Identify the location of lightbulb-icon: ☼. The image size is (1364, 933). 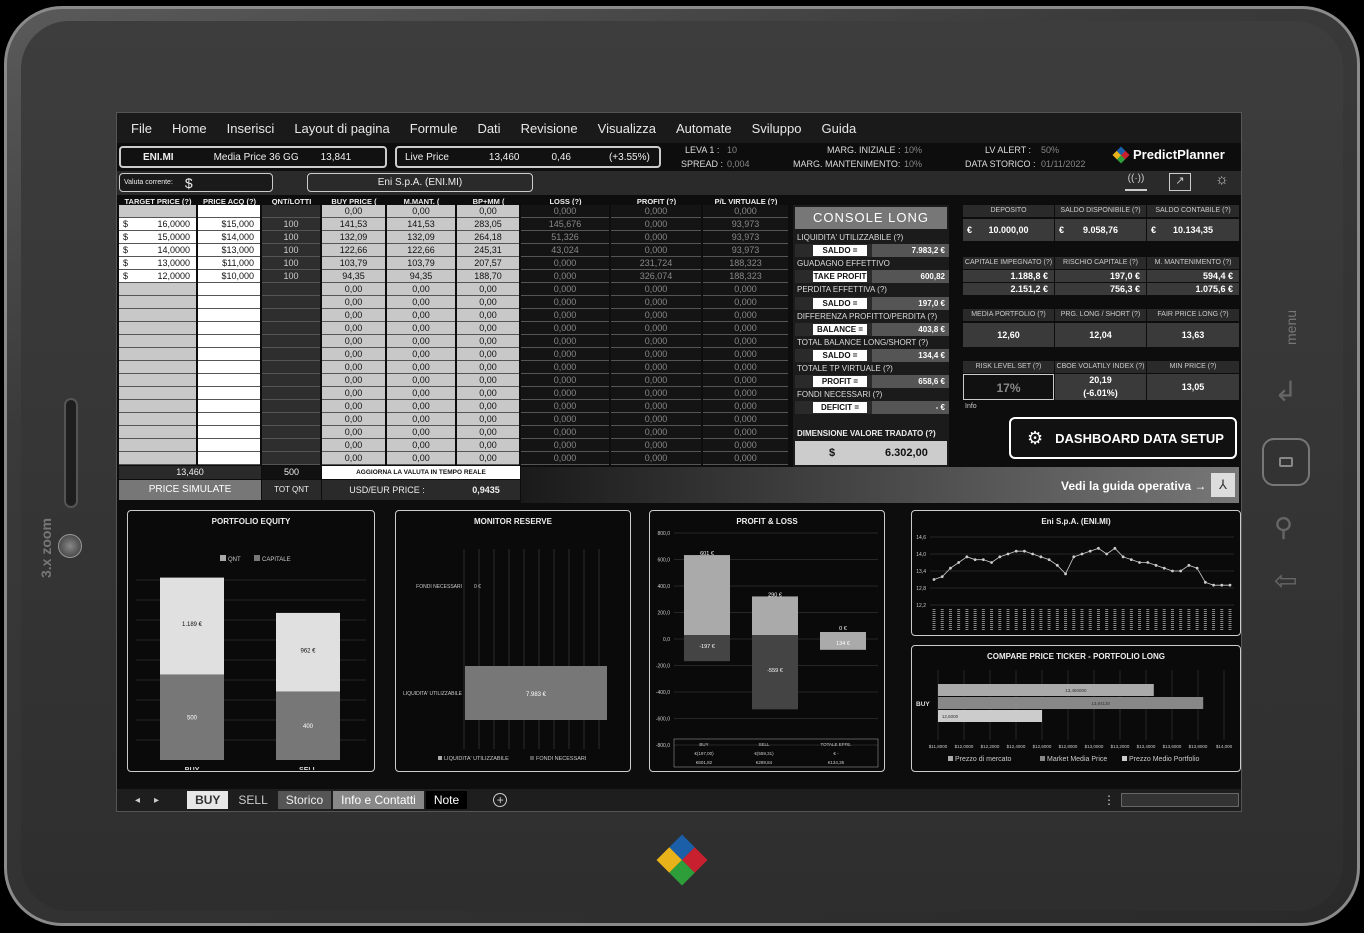
(1222, 179).